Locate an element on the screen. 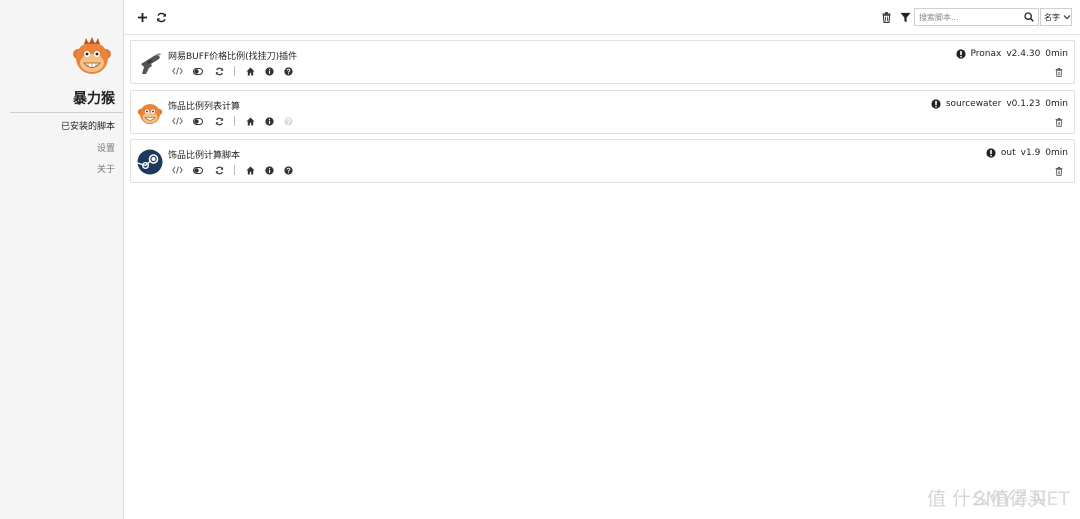  script-meta: sourcewater v0.1.23 0min is located at coordinates (999, 104).